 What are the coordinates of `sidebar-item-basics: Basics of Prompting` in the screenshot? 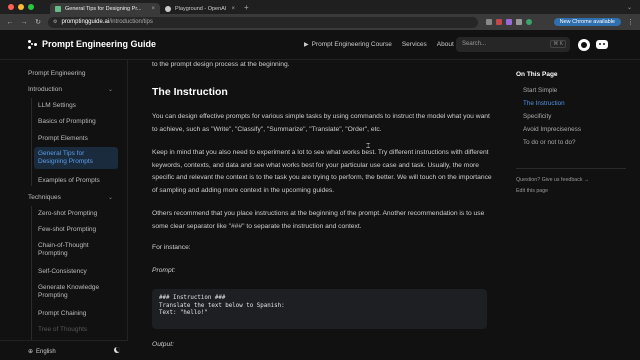 It's located at (67, 122).